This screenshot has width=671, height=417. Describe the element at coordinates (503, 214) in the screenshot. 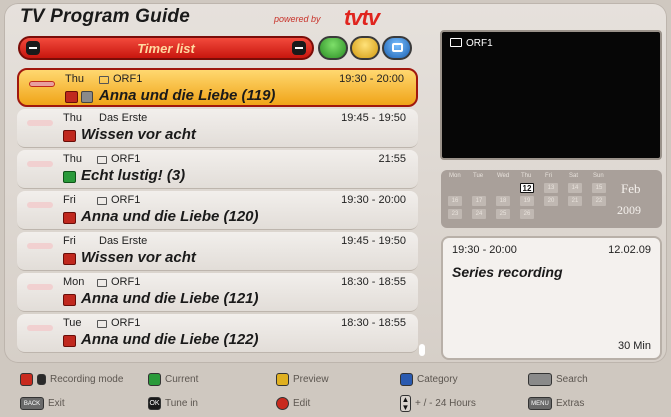

I see `calendar-day: 25` at that location.